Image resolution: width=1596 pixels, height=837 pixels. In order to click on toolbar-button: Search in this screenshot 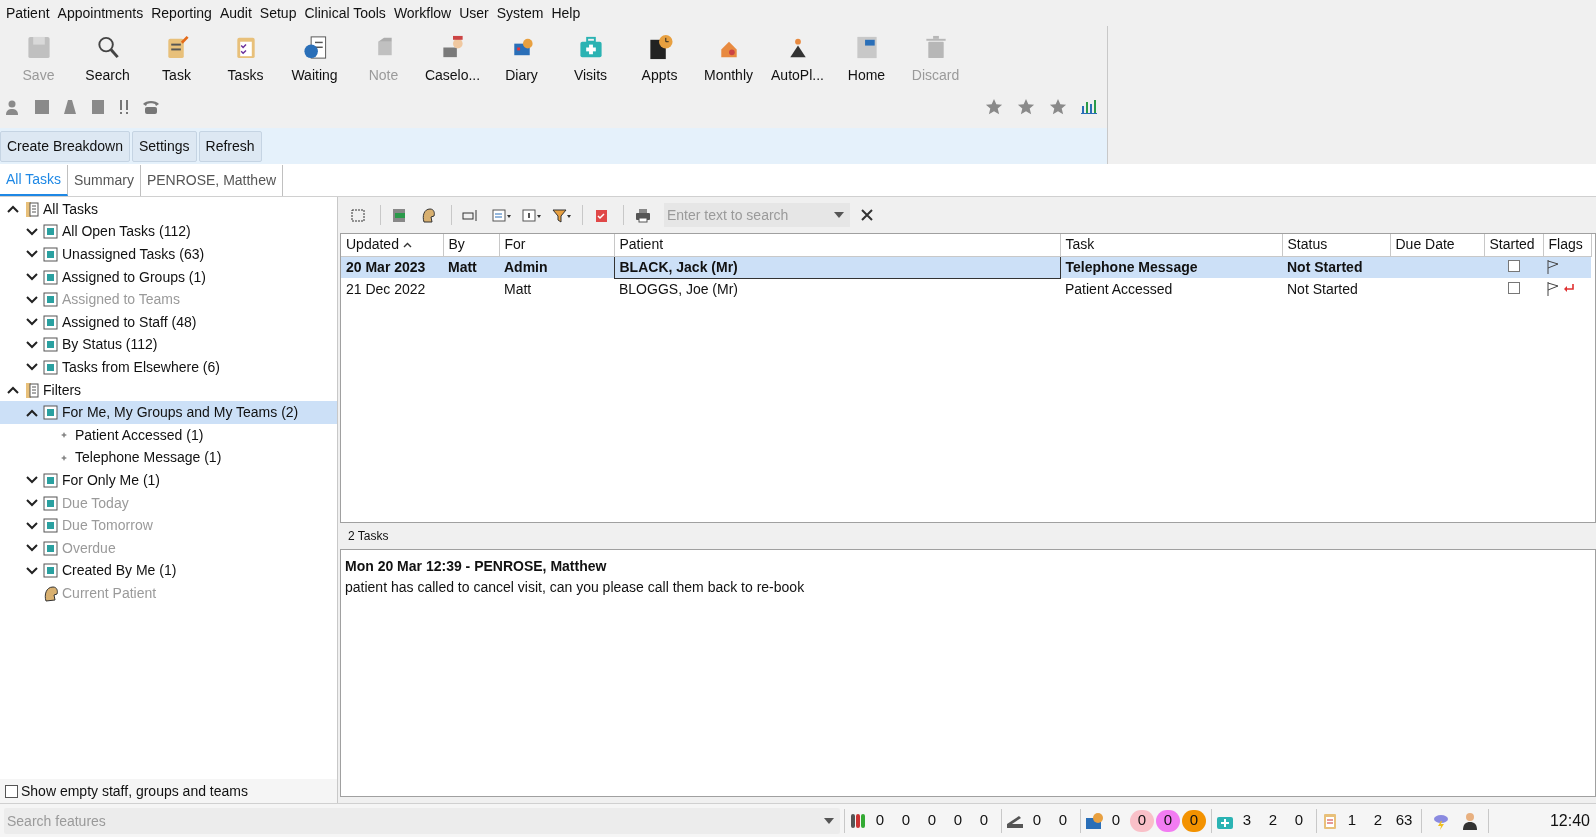, I will do `click(107, 60)`.